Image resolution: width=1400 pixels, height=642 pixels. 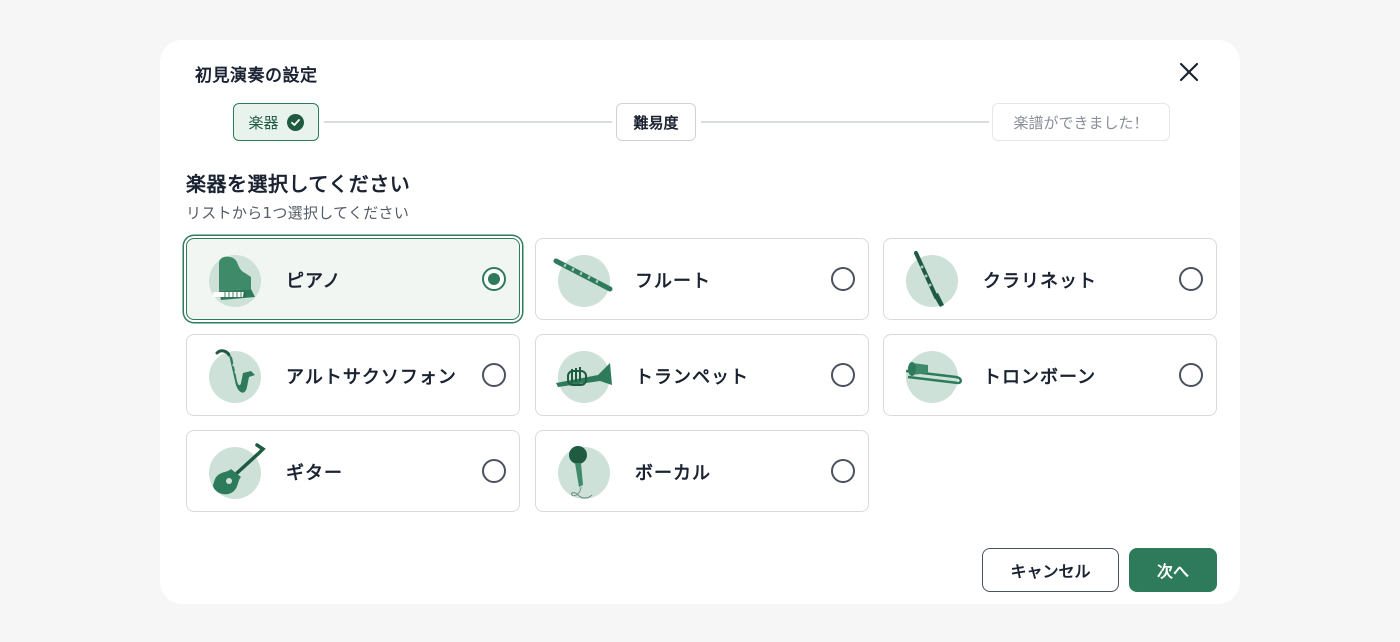 I want to click on step-label: 難易度, so click(x=656, y=122).